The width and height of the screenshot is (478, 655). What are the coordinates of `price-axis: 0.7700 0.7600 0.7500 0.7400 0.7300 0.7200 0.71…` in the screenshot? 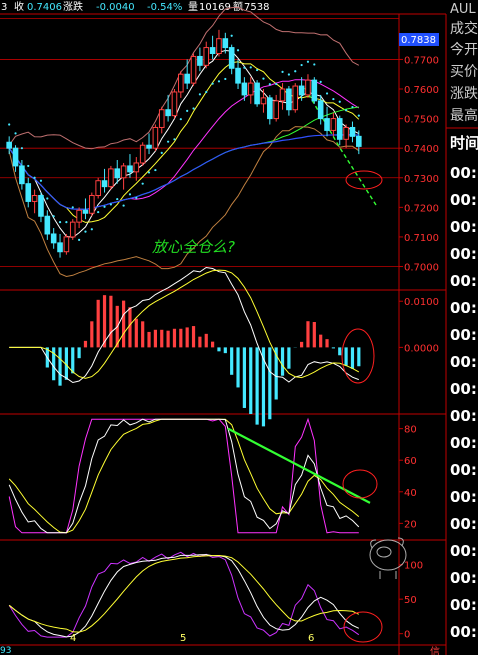 It's located at (419, 164).